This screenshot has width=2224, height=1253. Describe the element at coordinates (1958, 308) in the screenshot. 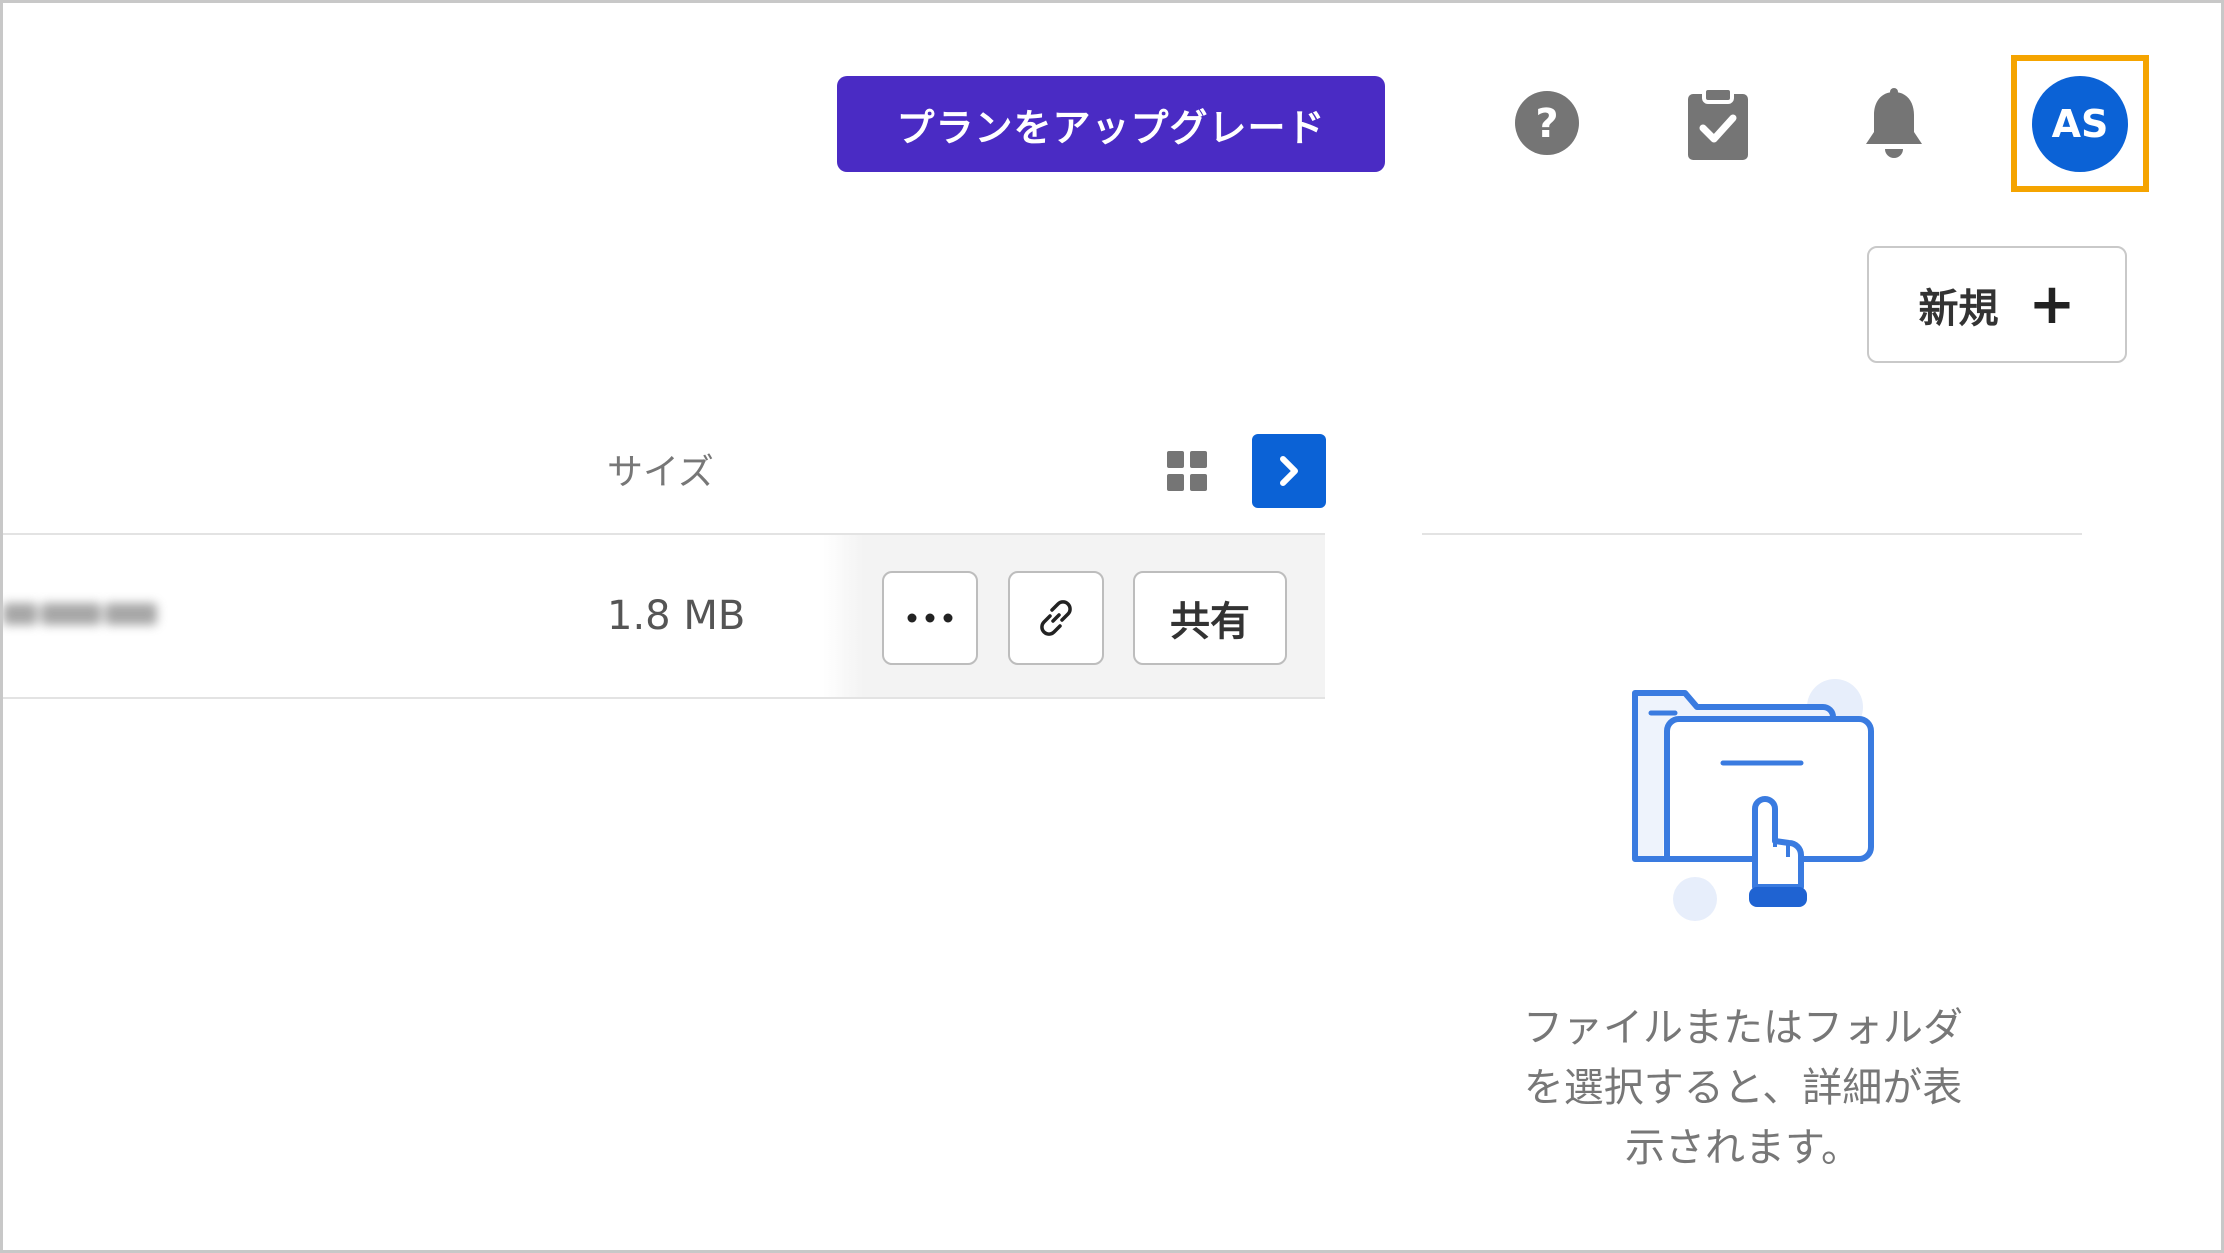

I see `new-button-label: 新規` at that location.